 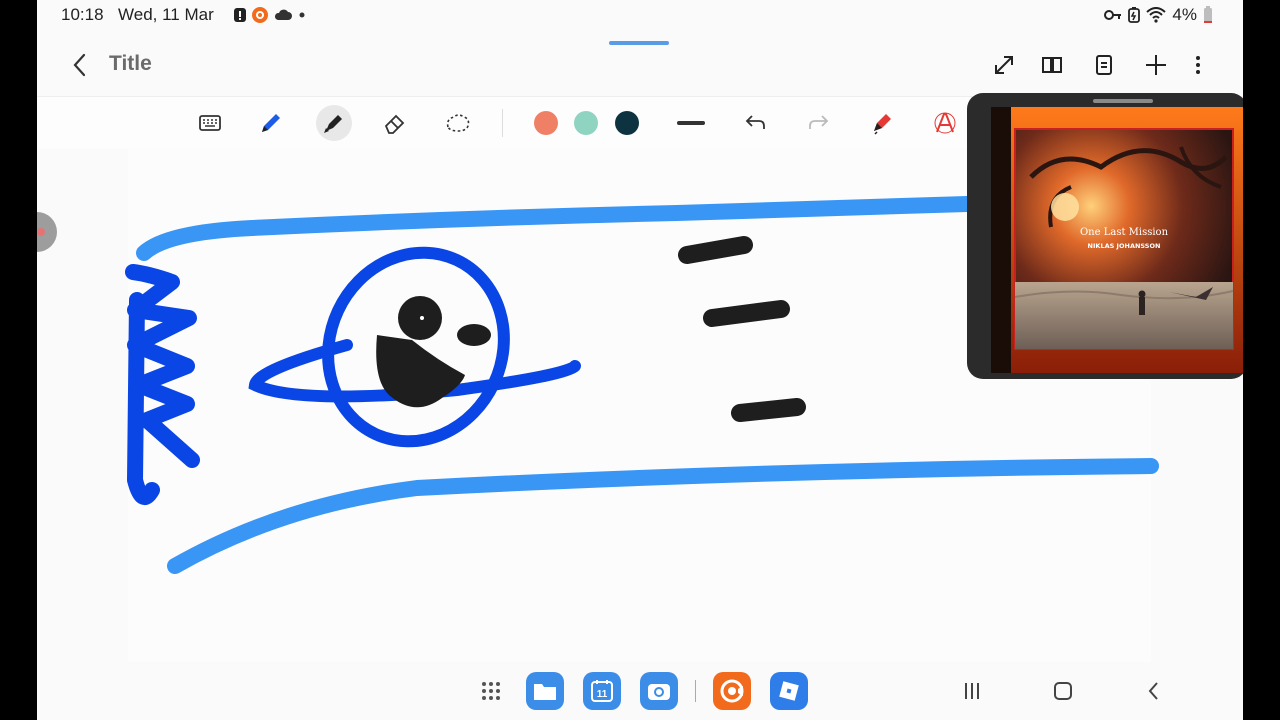 What do you see at coordinates (586, 123) in the screenshot?
I see `color-swatch-mint` at bounding box center [586, 123].